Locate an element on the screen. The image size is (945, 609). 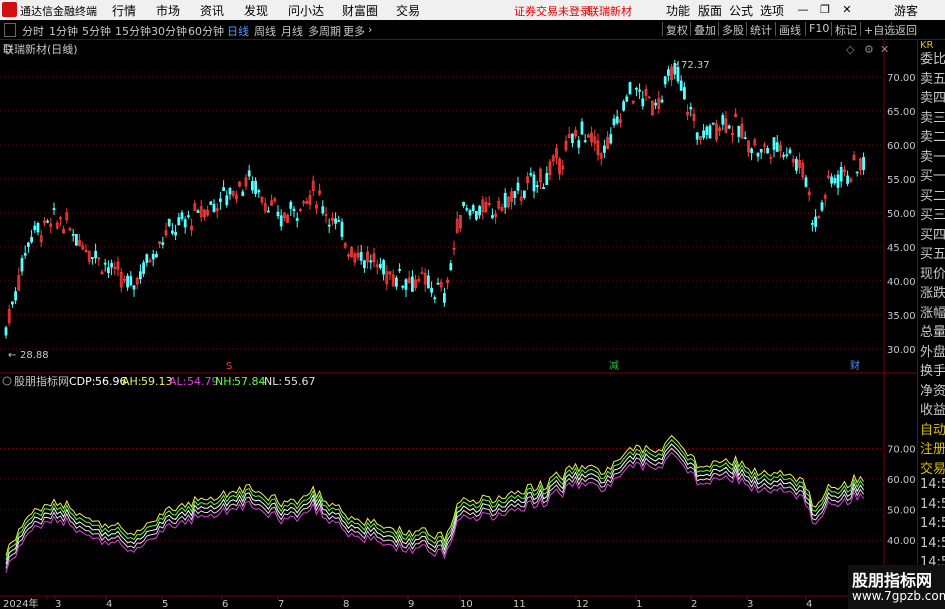
right-panel-item: 收益 is located at coordinates (932, 410).